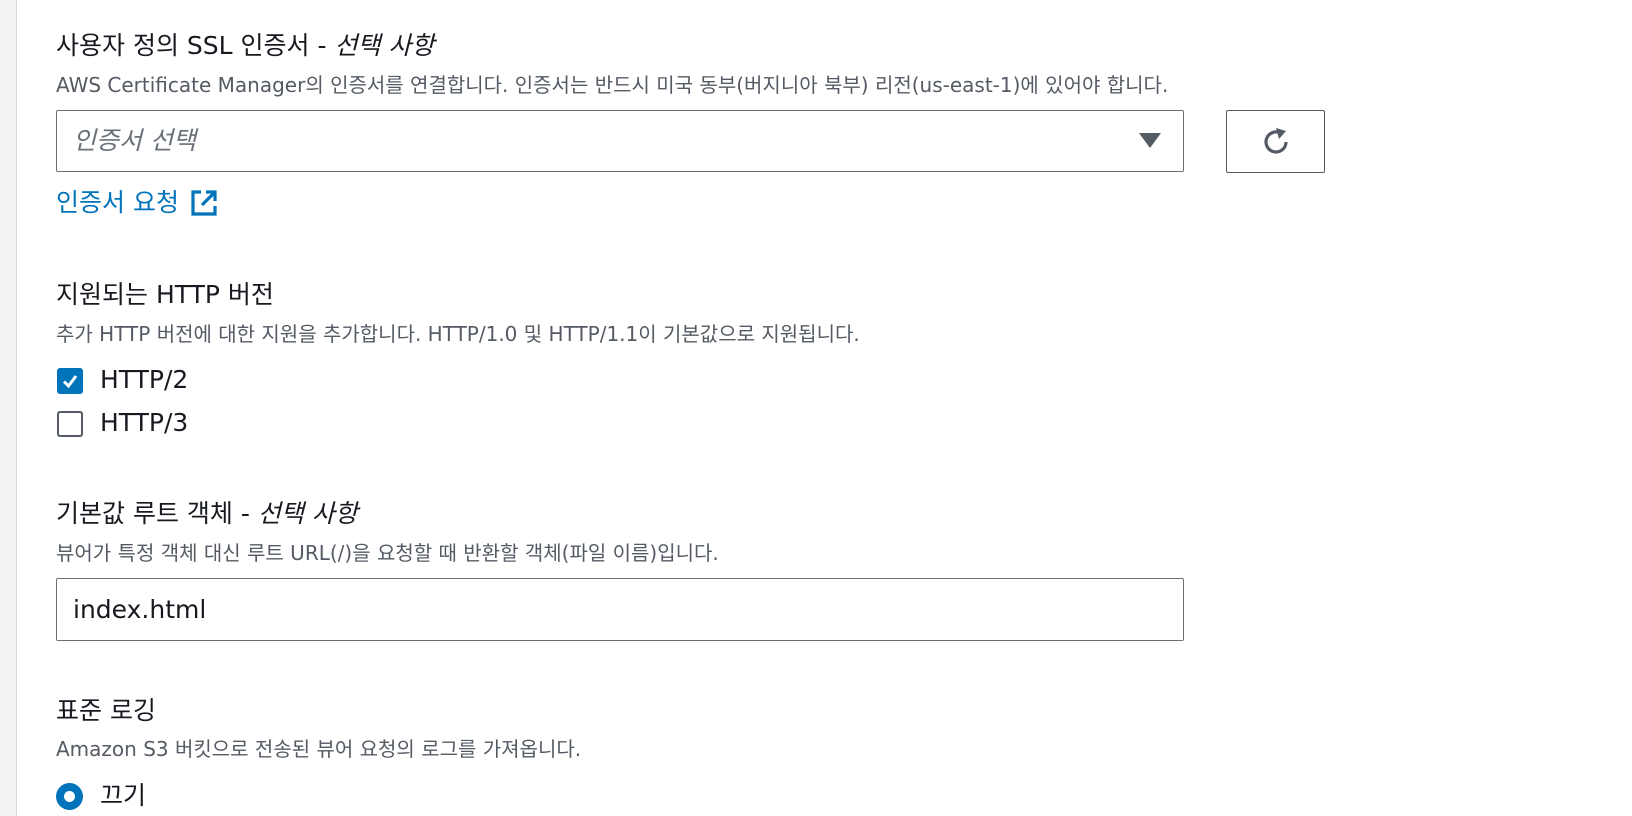  I want to click on refresh-icon, so click(1276, 141).